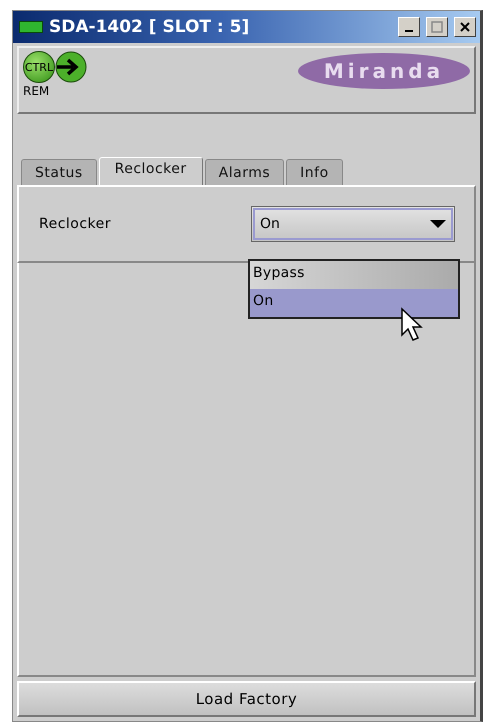 The height and width of the screenshot is (725, 495). What do you see at coordinates (354, 275) in the screenshot?
I see `dropdown-option: Bypass` at bounding box center [354, 275].